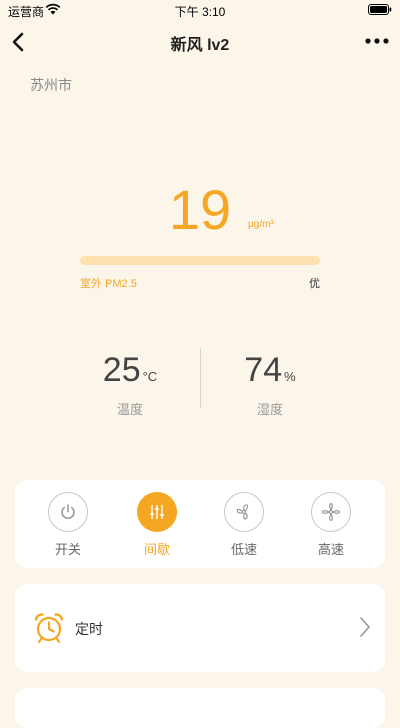 This screenshot has height=728, width=400. Describe the element at coordinates (380, 9) in the screenshot. I see `battery-icon` at that location.